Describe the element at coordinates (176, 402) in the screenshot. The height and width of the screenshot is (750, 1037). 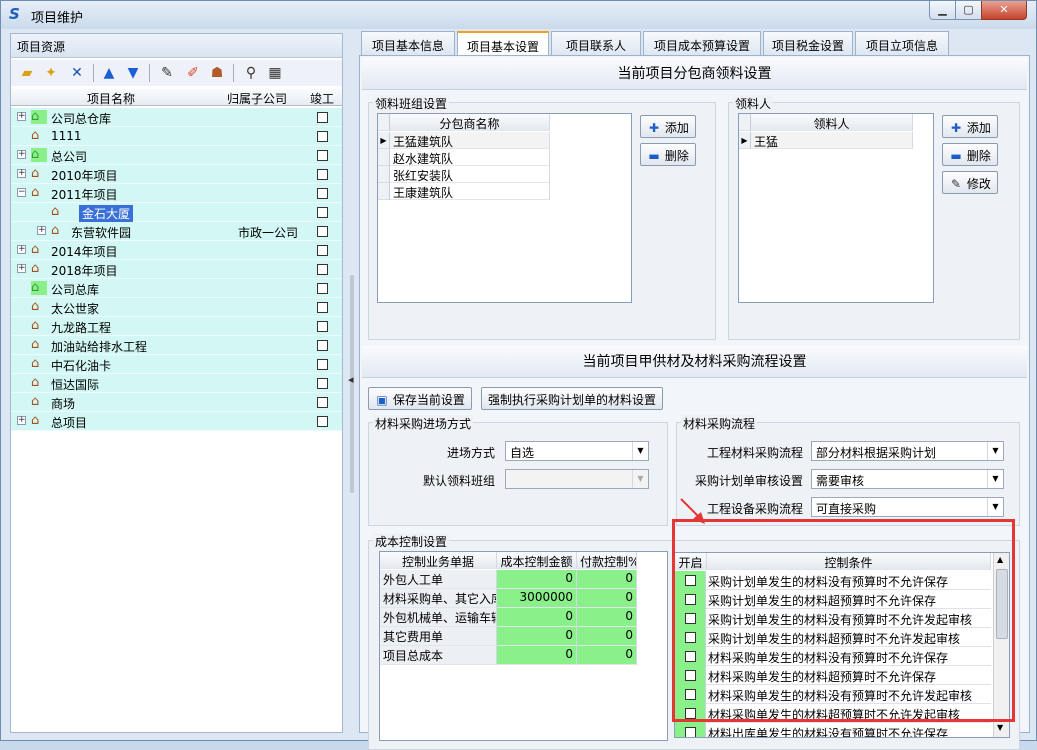
I see `tree-row: ⌂ 商场` at that location.